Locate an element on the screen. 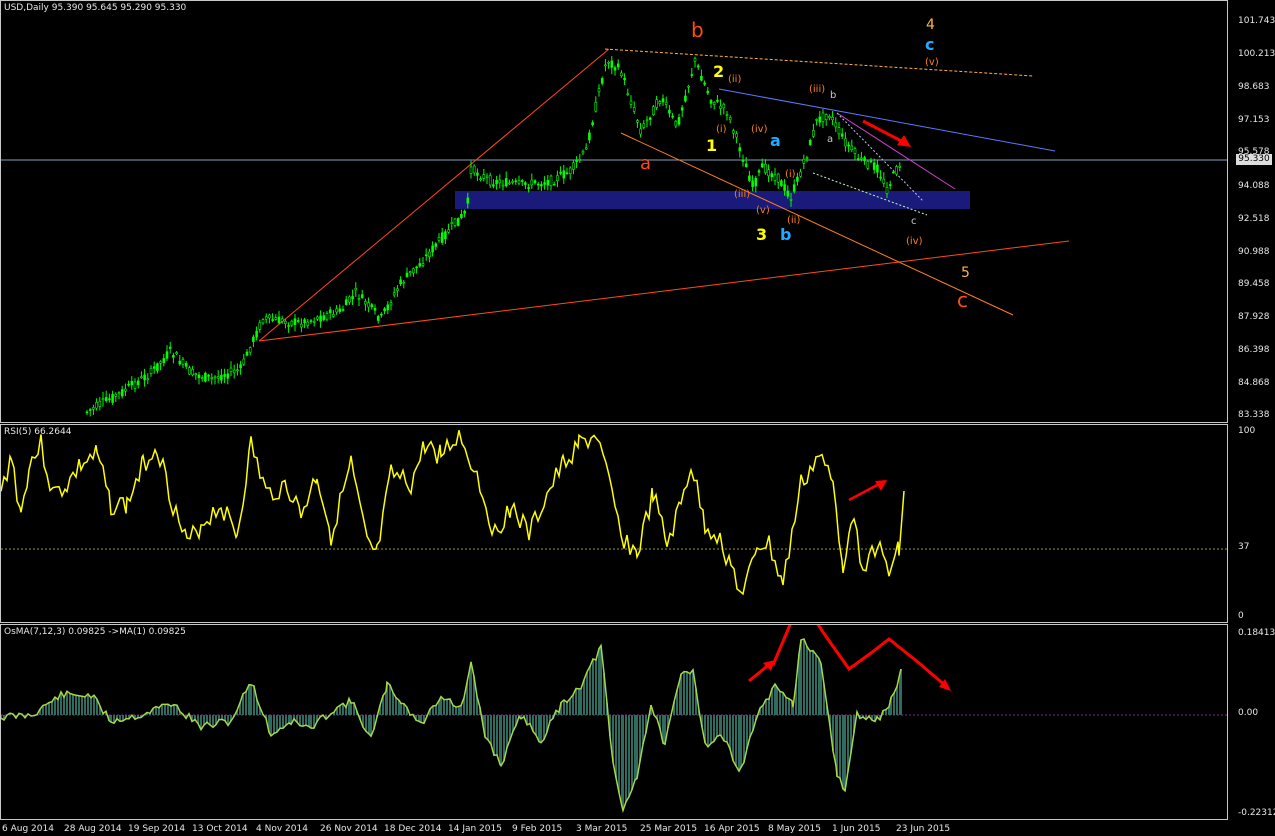  price-tick: 92.518 is located at coordinates (1254, 219).